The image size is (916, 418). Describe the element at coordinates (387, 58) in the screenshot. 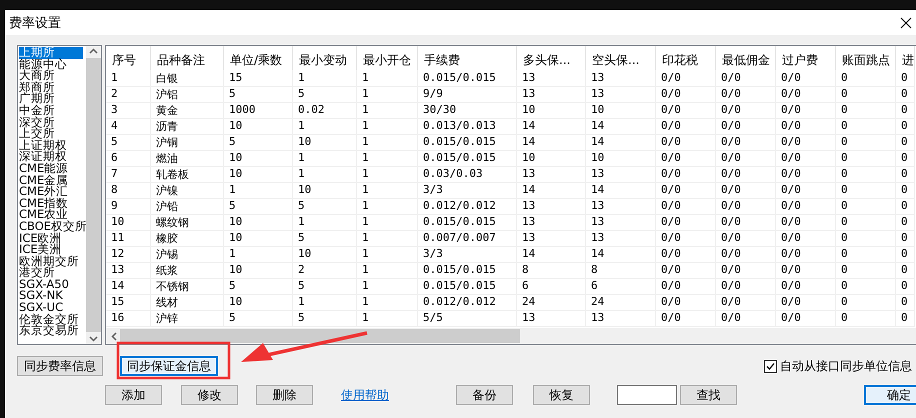

I see `column-header: 最小开仓` at that location.